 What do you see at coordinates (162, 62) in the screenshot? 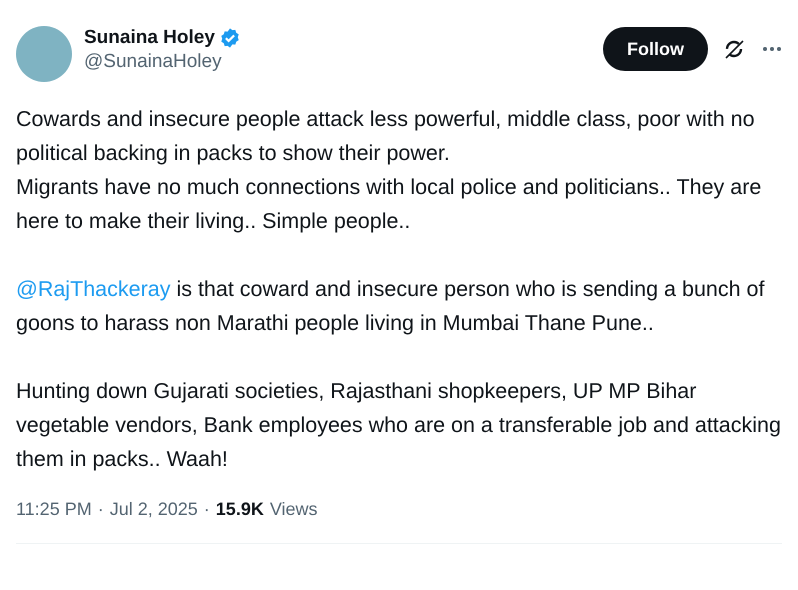
I see `author-handle: @SunainaHoley` at bounding box center [162, 62].